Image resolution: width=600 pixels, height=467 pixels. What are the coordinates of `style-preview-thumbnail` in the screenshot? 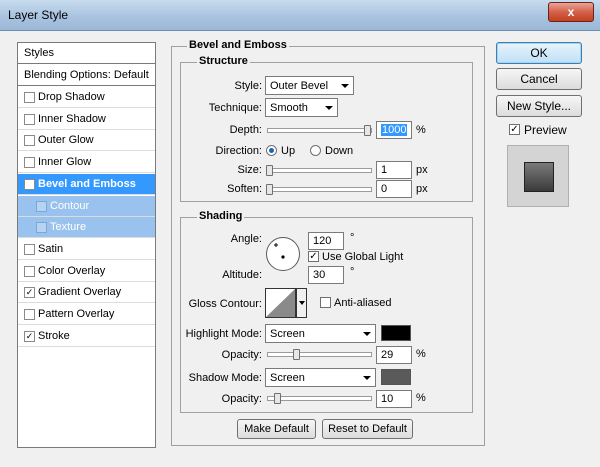 It's located at (538, 176).